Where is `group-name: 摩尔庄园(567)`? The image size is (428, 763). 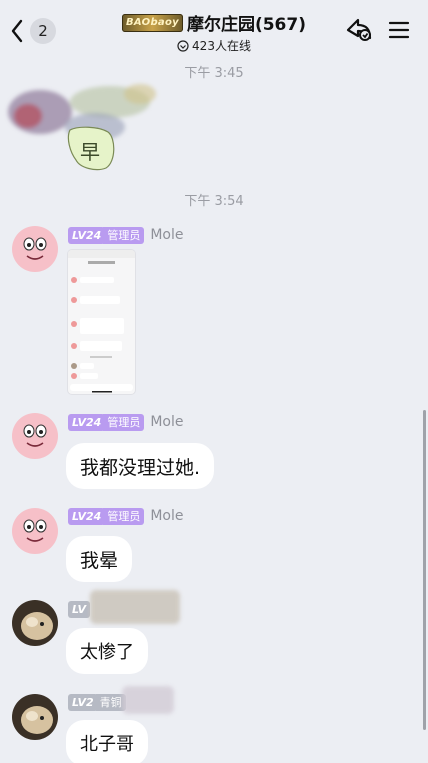
group-name: 摩尔庄园(567) is located at coordinates (246, 25).